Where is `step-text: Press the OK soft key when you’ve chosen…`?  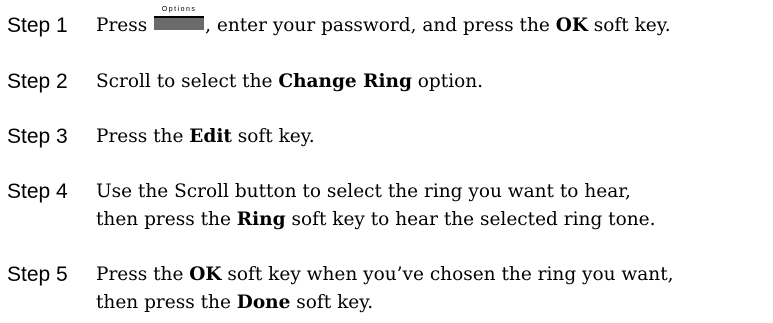
step-text: Press the OK soft key when you’ve chosen… is located at coordinates (385, 288).